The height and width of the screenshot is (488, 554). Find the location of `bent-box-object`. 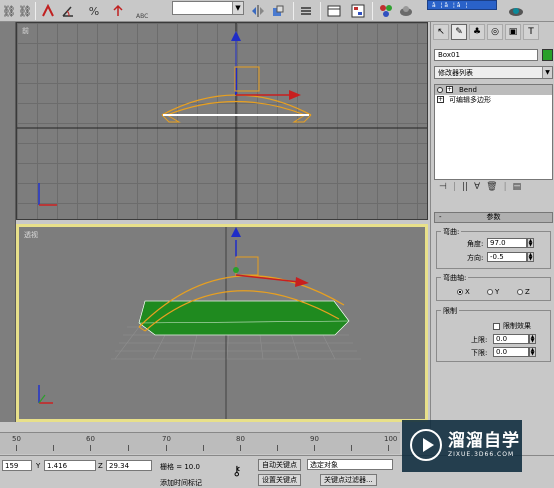

bent-box-object is located at coordinates (244, 318).